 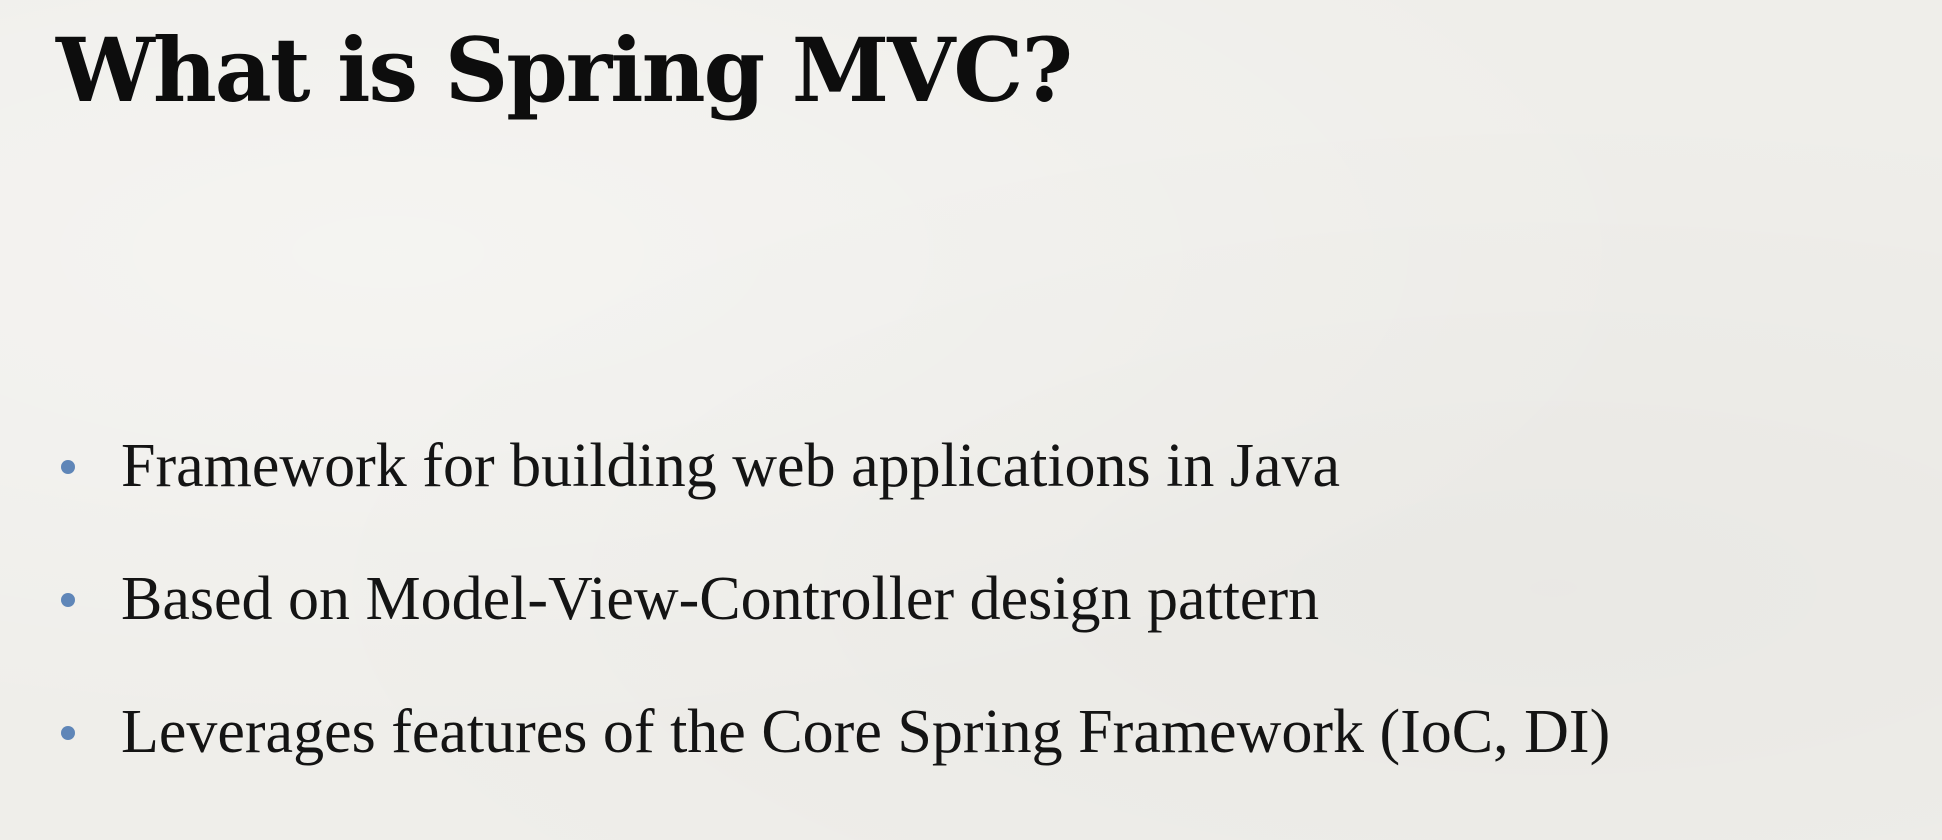 I want to click on slide-title: What is Spring MVC?, so click(x=564, y=70).